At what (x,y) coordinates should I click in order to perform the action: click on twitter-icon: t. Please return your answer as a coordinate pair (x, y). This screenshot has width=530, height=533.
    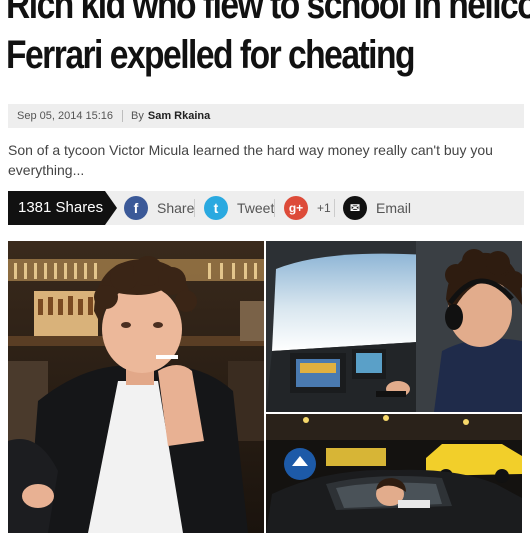
    Looking at the image, I should click on (216, 208).